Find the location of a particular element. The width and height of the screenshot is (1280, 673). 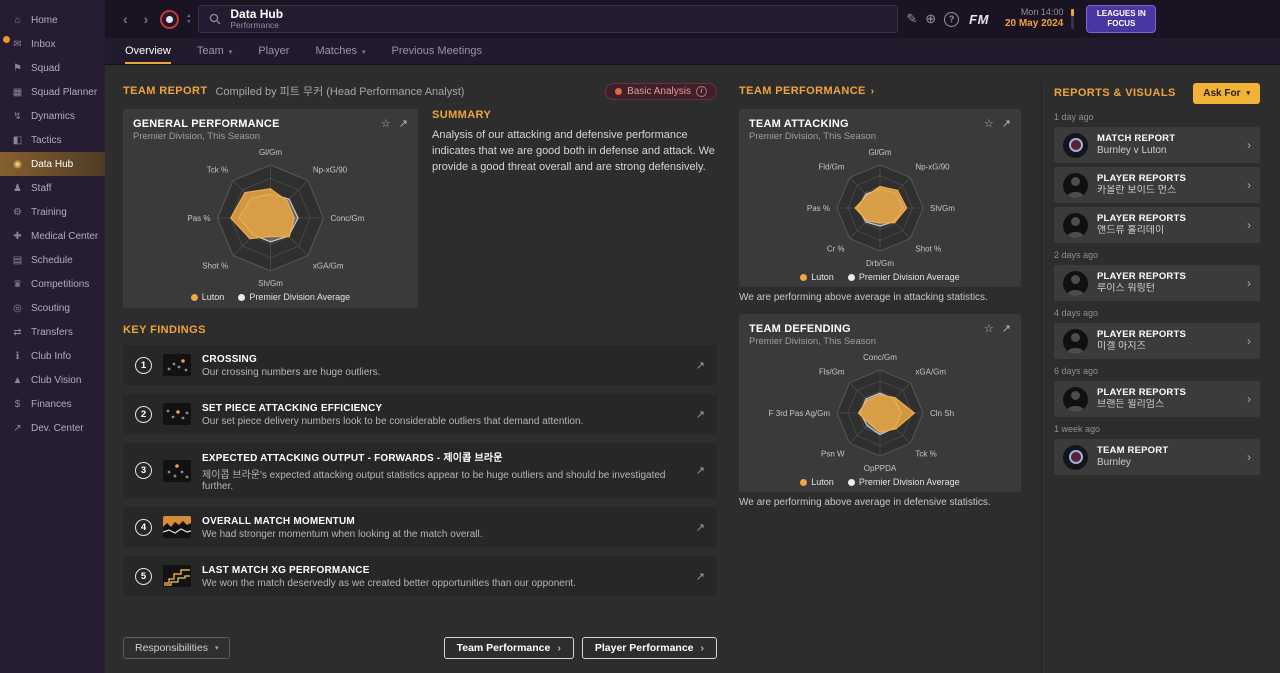

ask-for-button: Ask For ▾ is located at coordinates (1226, 93).